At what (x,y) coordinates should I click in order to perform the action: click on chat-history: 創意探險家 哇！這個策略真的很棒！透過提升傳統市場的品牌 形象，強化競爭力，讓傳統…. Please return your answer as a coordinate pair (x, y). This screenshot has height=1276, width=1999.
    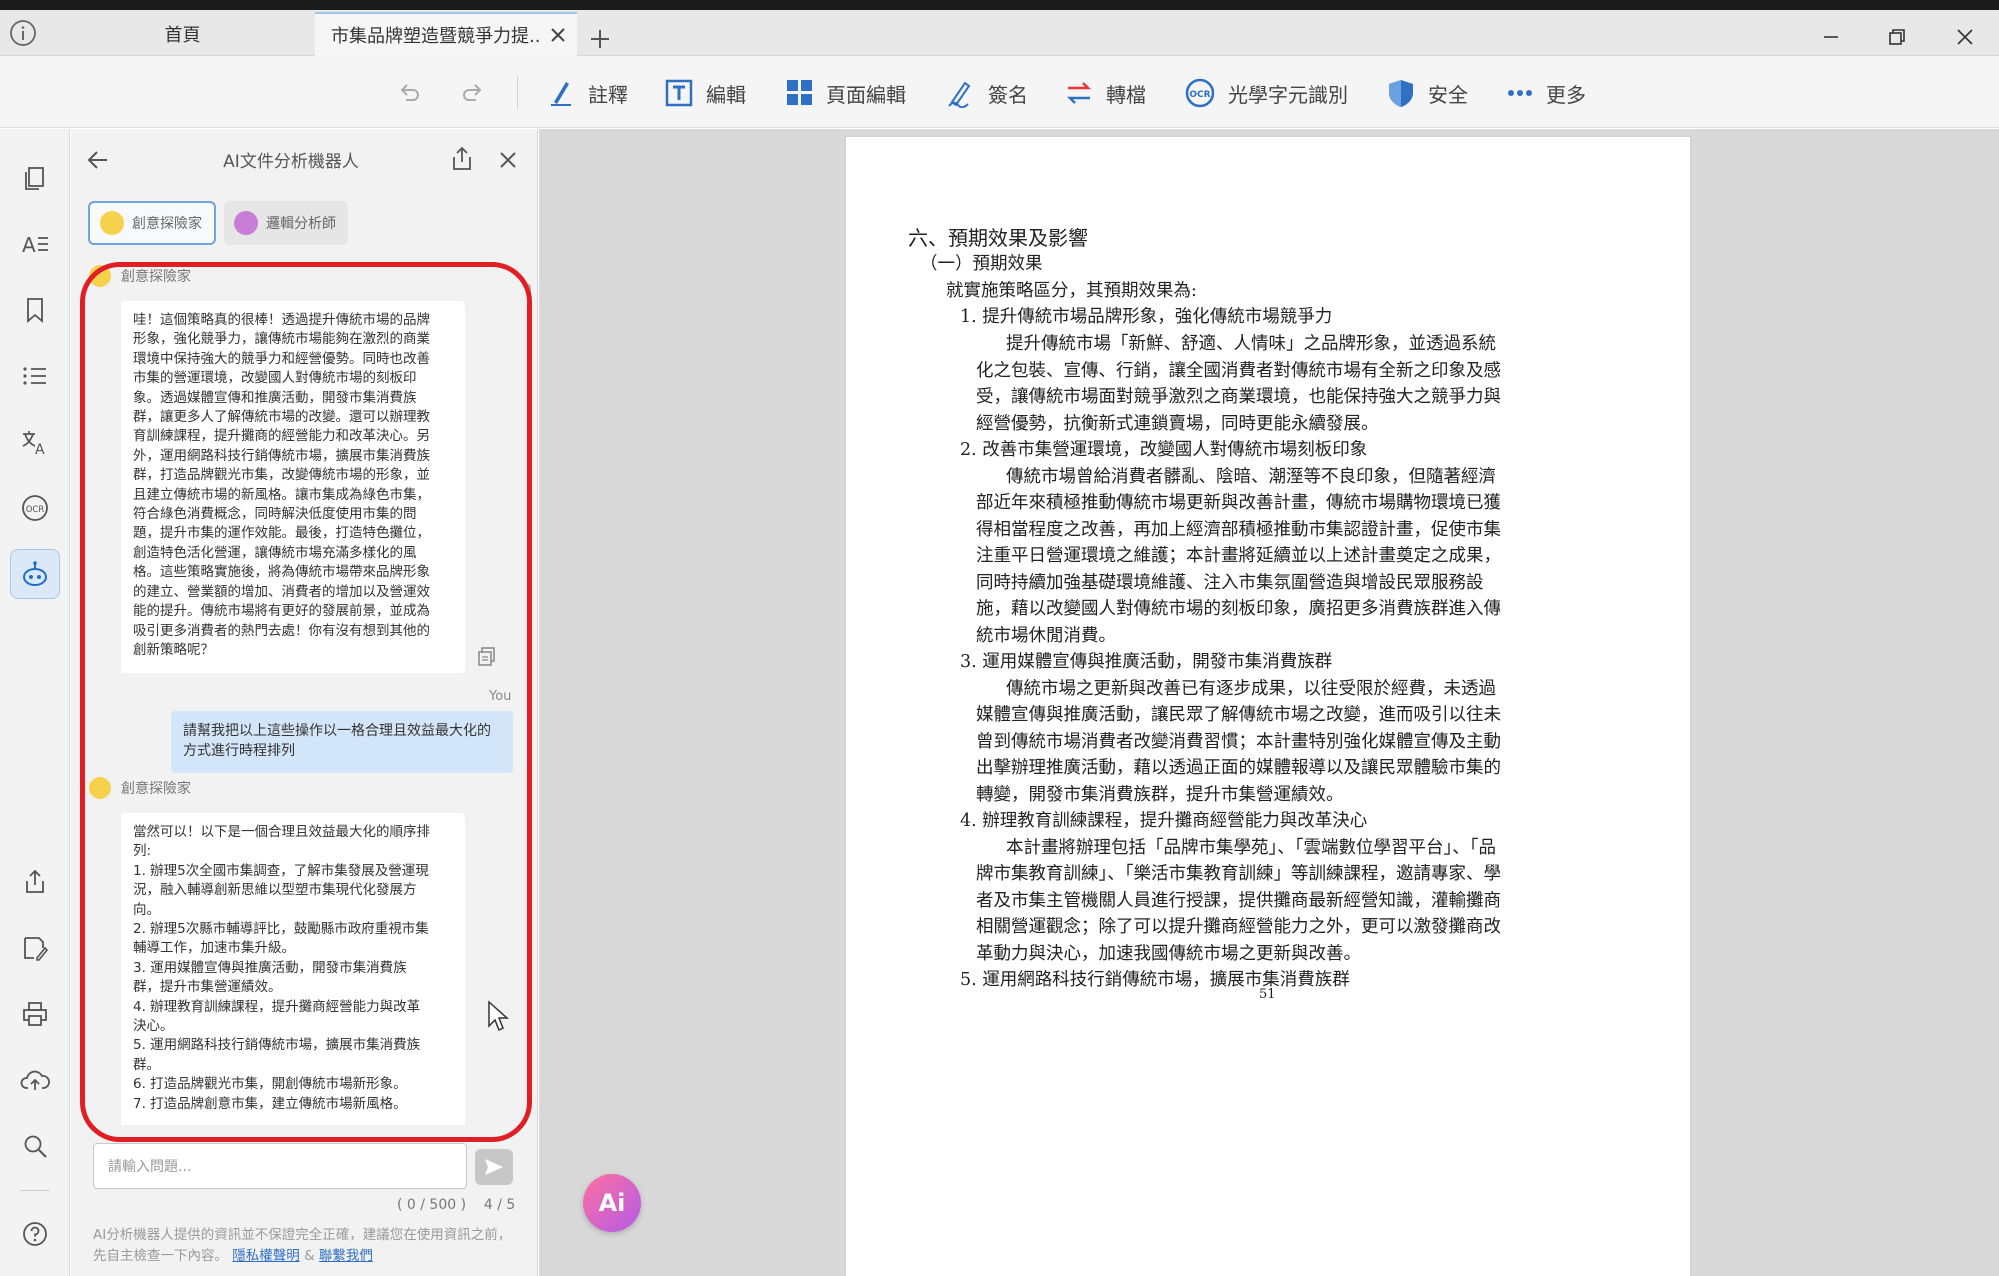
    Looking at the image, I should click on (301, 695).